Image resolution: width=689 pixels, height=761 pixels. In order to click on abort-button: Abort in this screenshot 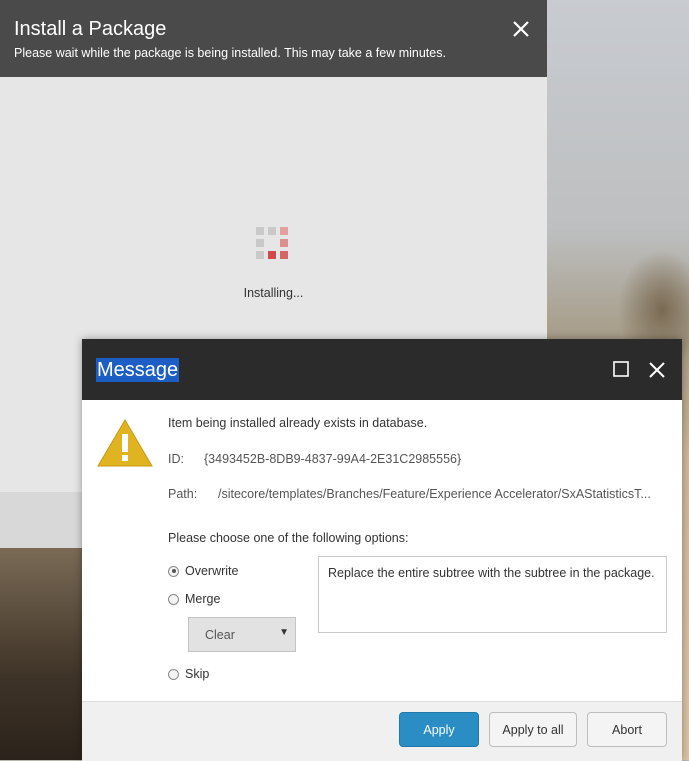, I will do `click(627, 729)`.